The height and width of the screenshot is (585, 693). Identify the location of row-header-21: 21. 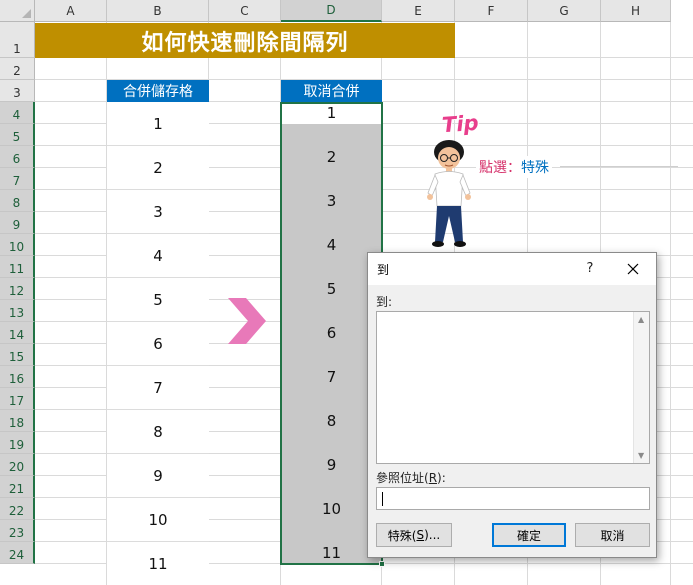
(17, 487).